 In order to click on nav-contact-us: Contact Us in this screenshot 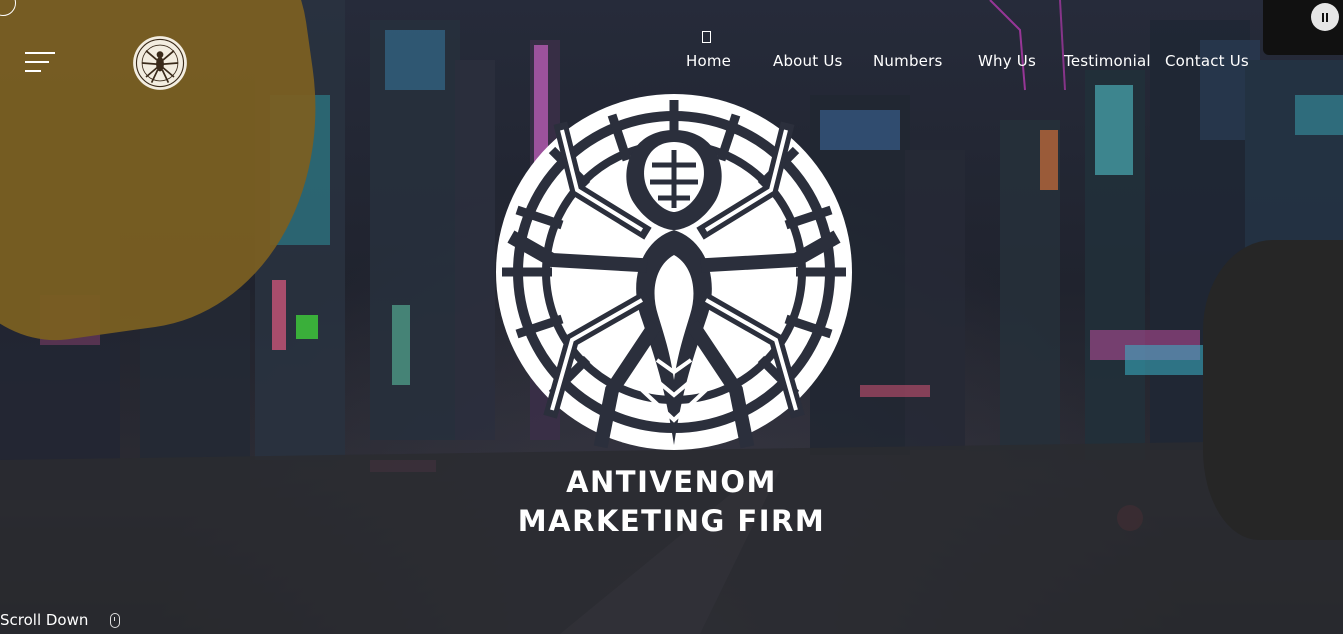, I will do `click(1207, 61)`.